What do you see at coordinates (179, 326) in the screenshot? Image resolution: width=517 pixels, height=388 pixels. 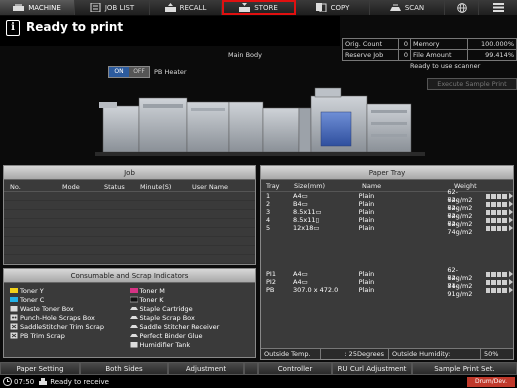 I see `consumable-label: Saddle Stitcher Receiver` at bounding box center [179, 326].